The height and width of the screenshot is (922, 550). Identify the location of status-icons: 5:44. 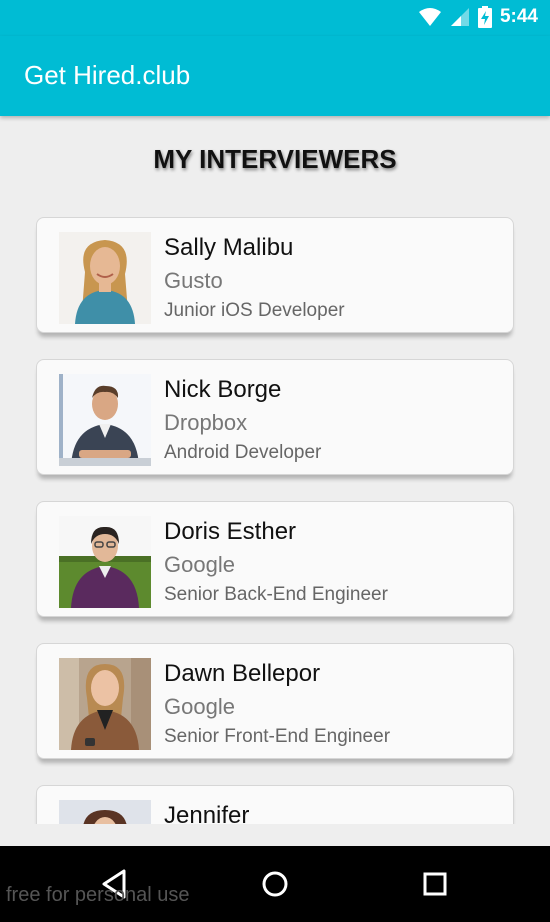
(478, 17).